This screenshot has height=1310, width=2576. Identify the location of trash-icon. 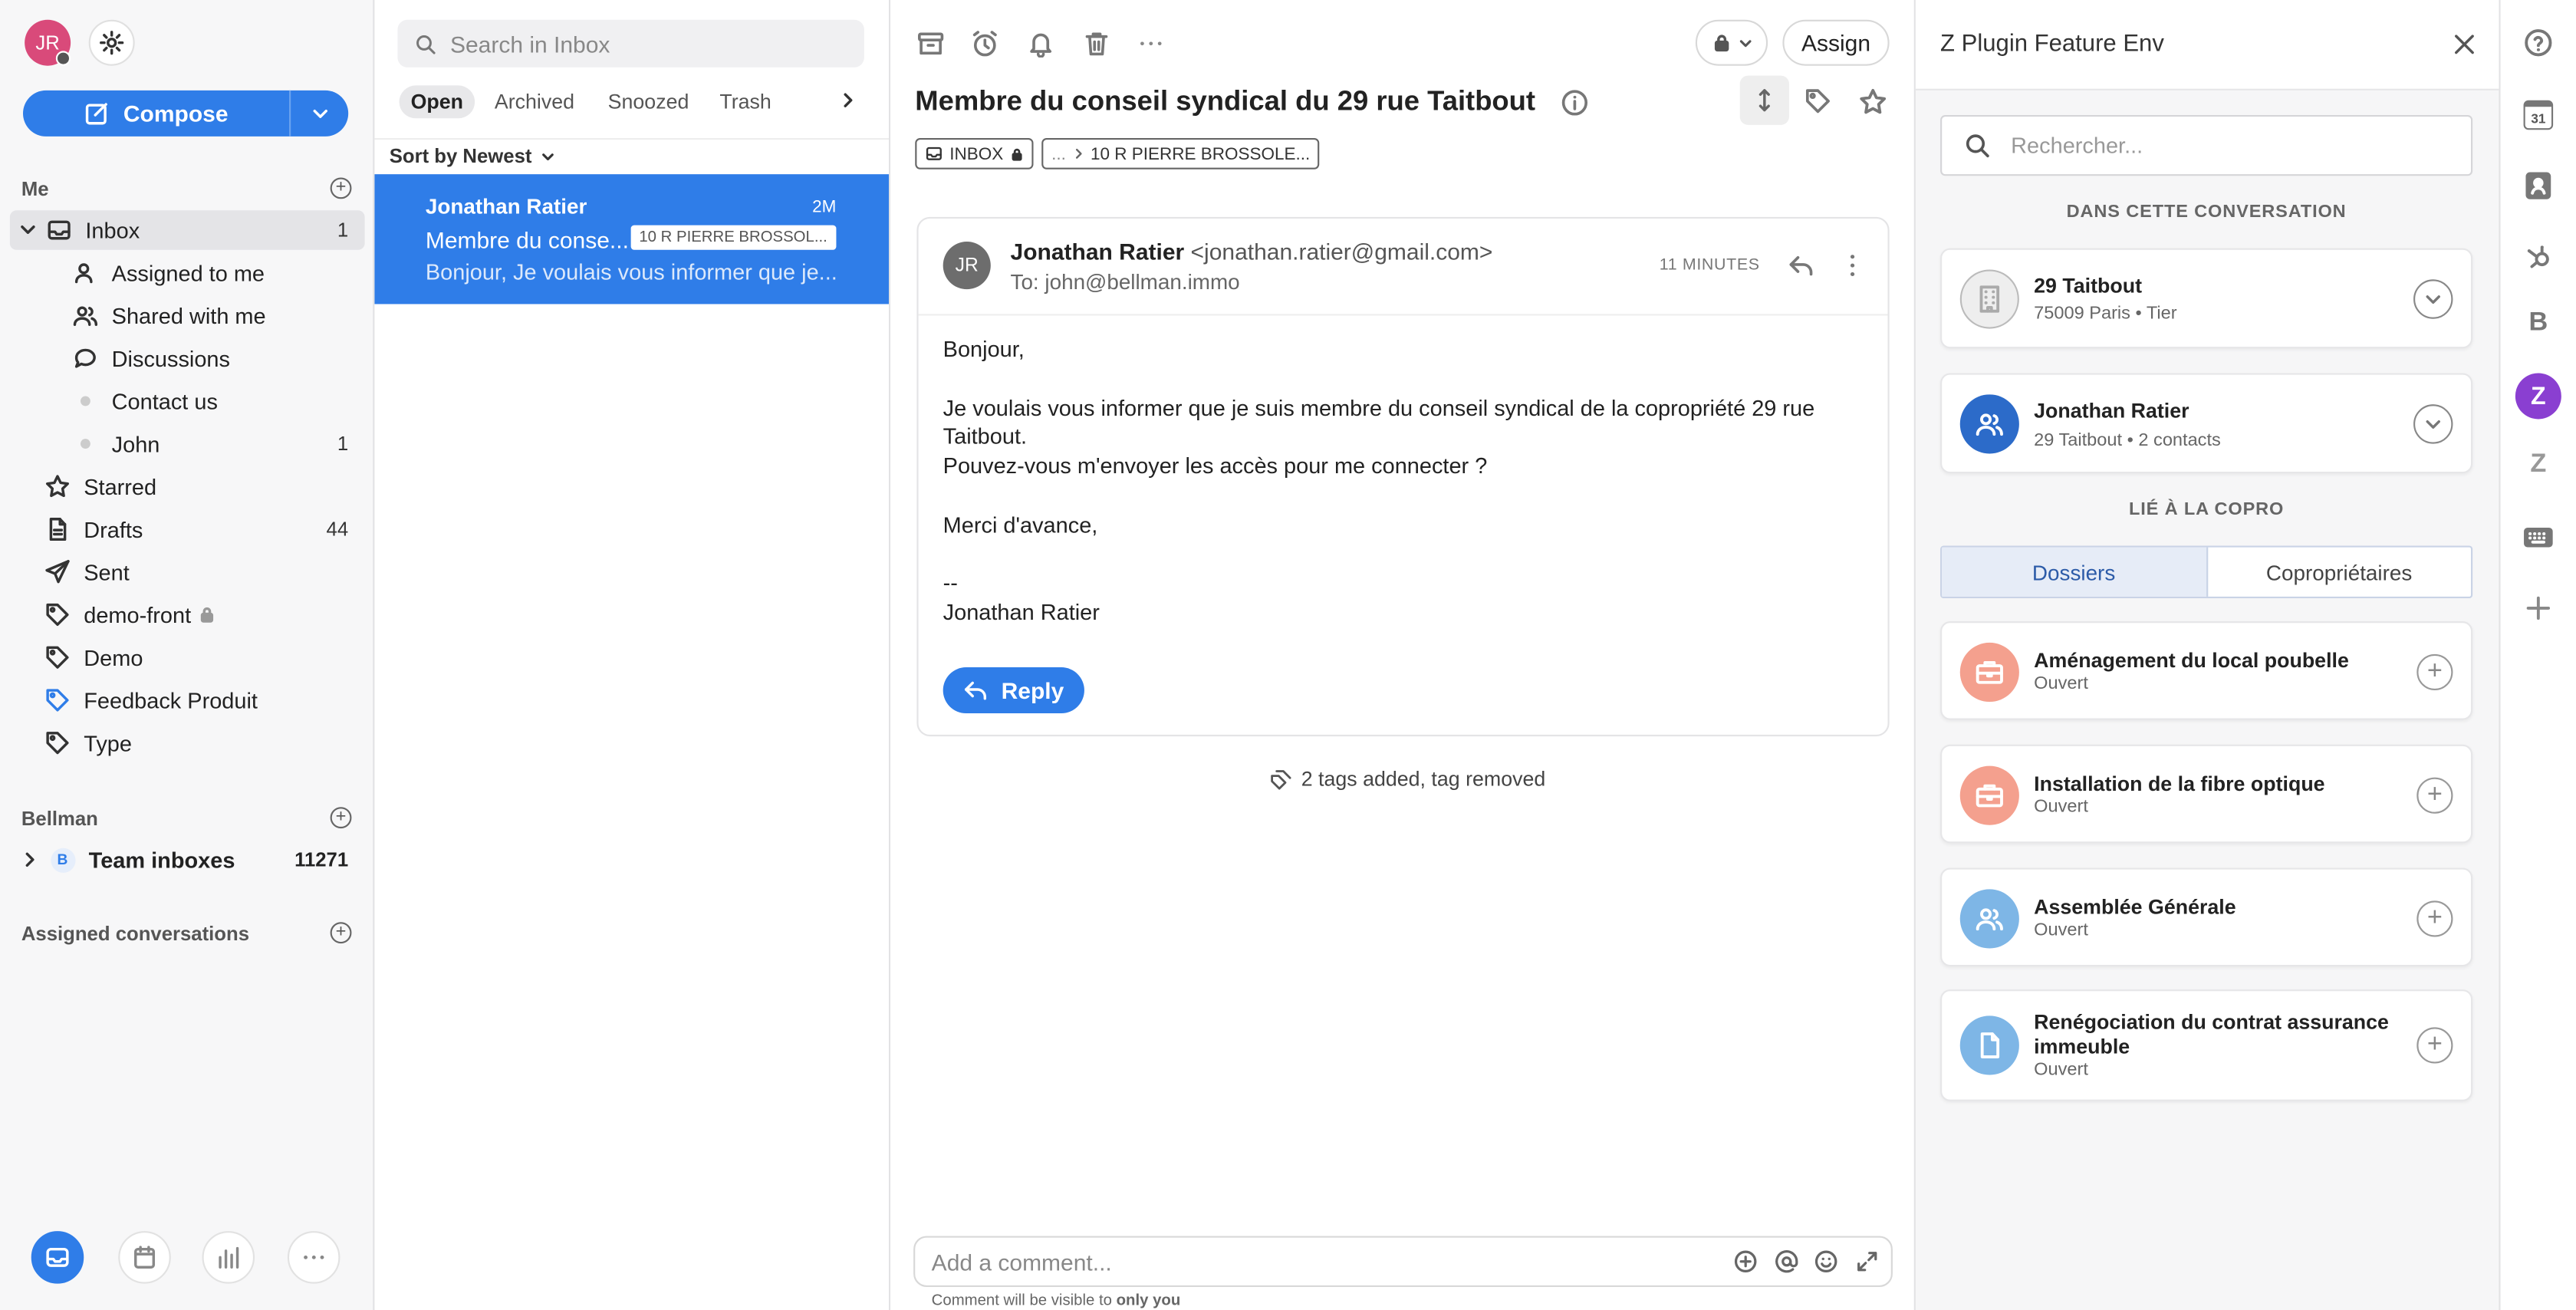
(1096, 44).